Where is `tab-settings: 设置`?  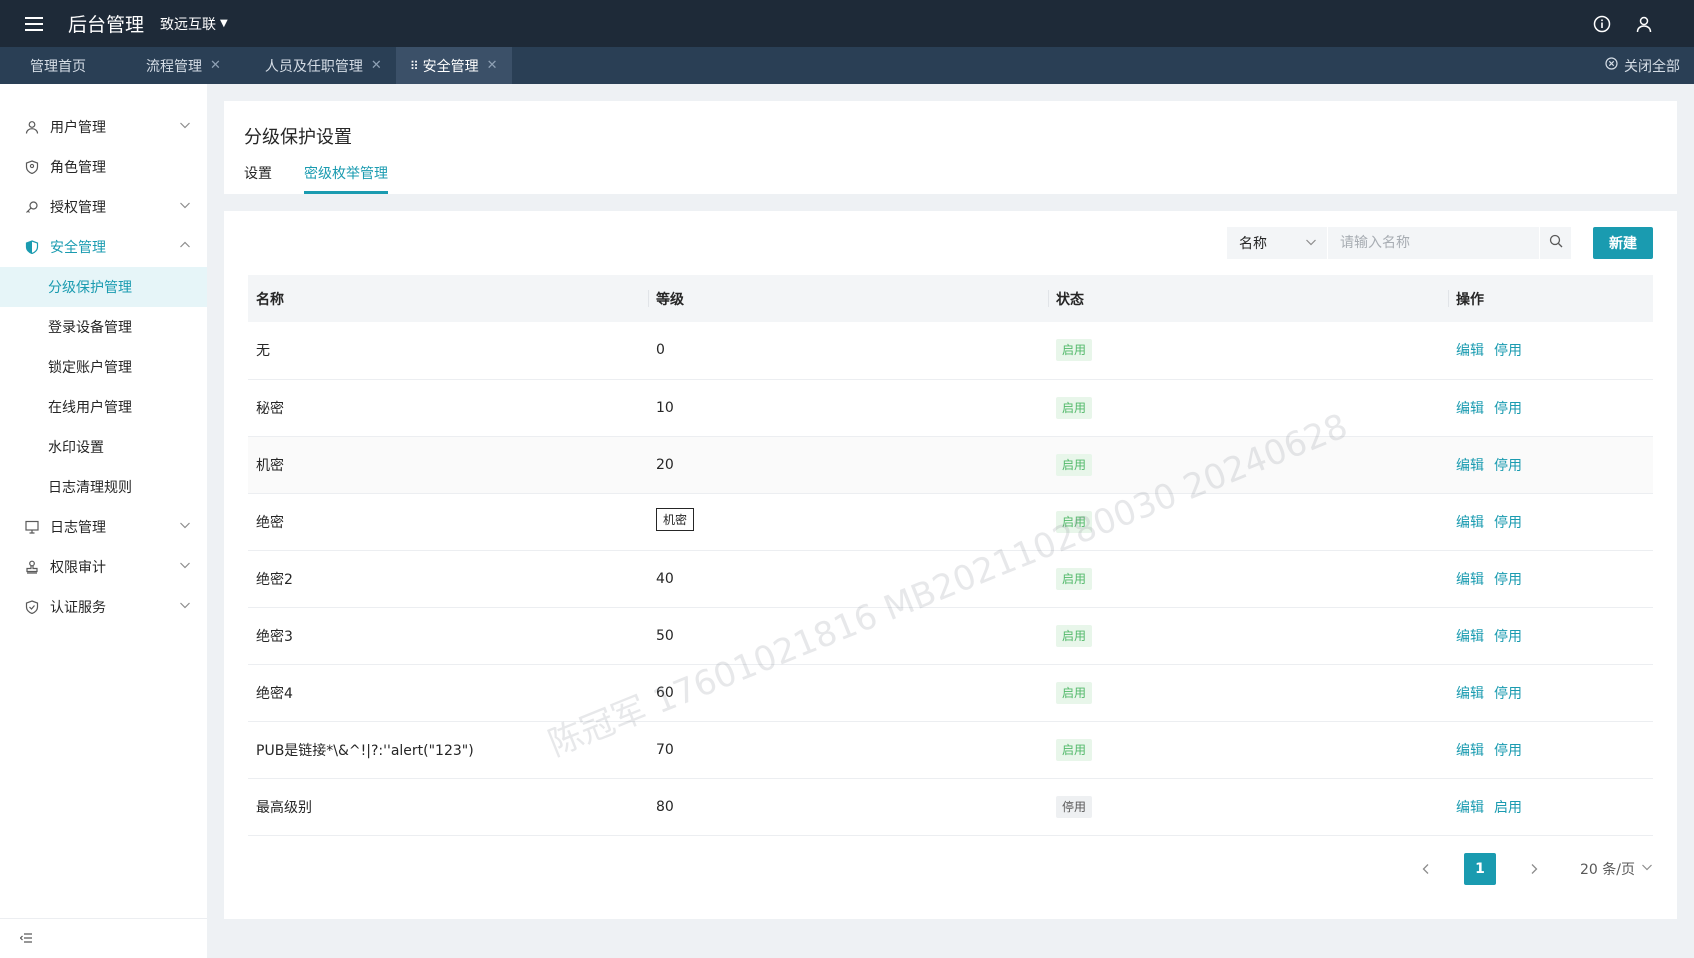
tab-settings: 设置 is located at coordinates (258, 178).